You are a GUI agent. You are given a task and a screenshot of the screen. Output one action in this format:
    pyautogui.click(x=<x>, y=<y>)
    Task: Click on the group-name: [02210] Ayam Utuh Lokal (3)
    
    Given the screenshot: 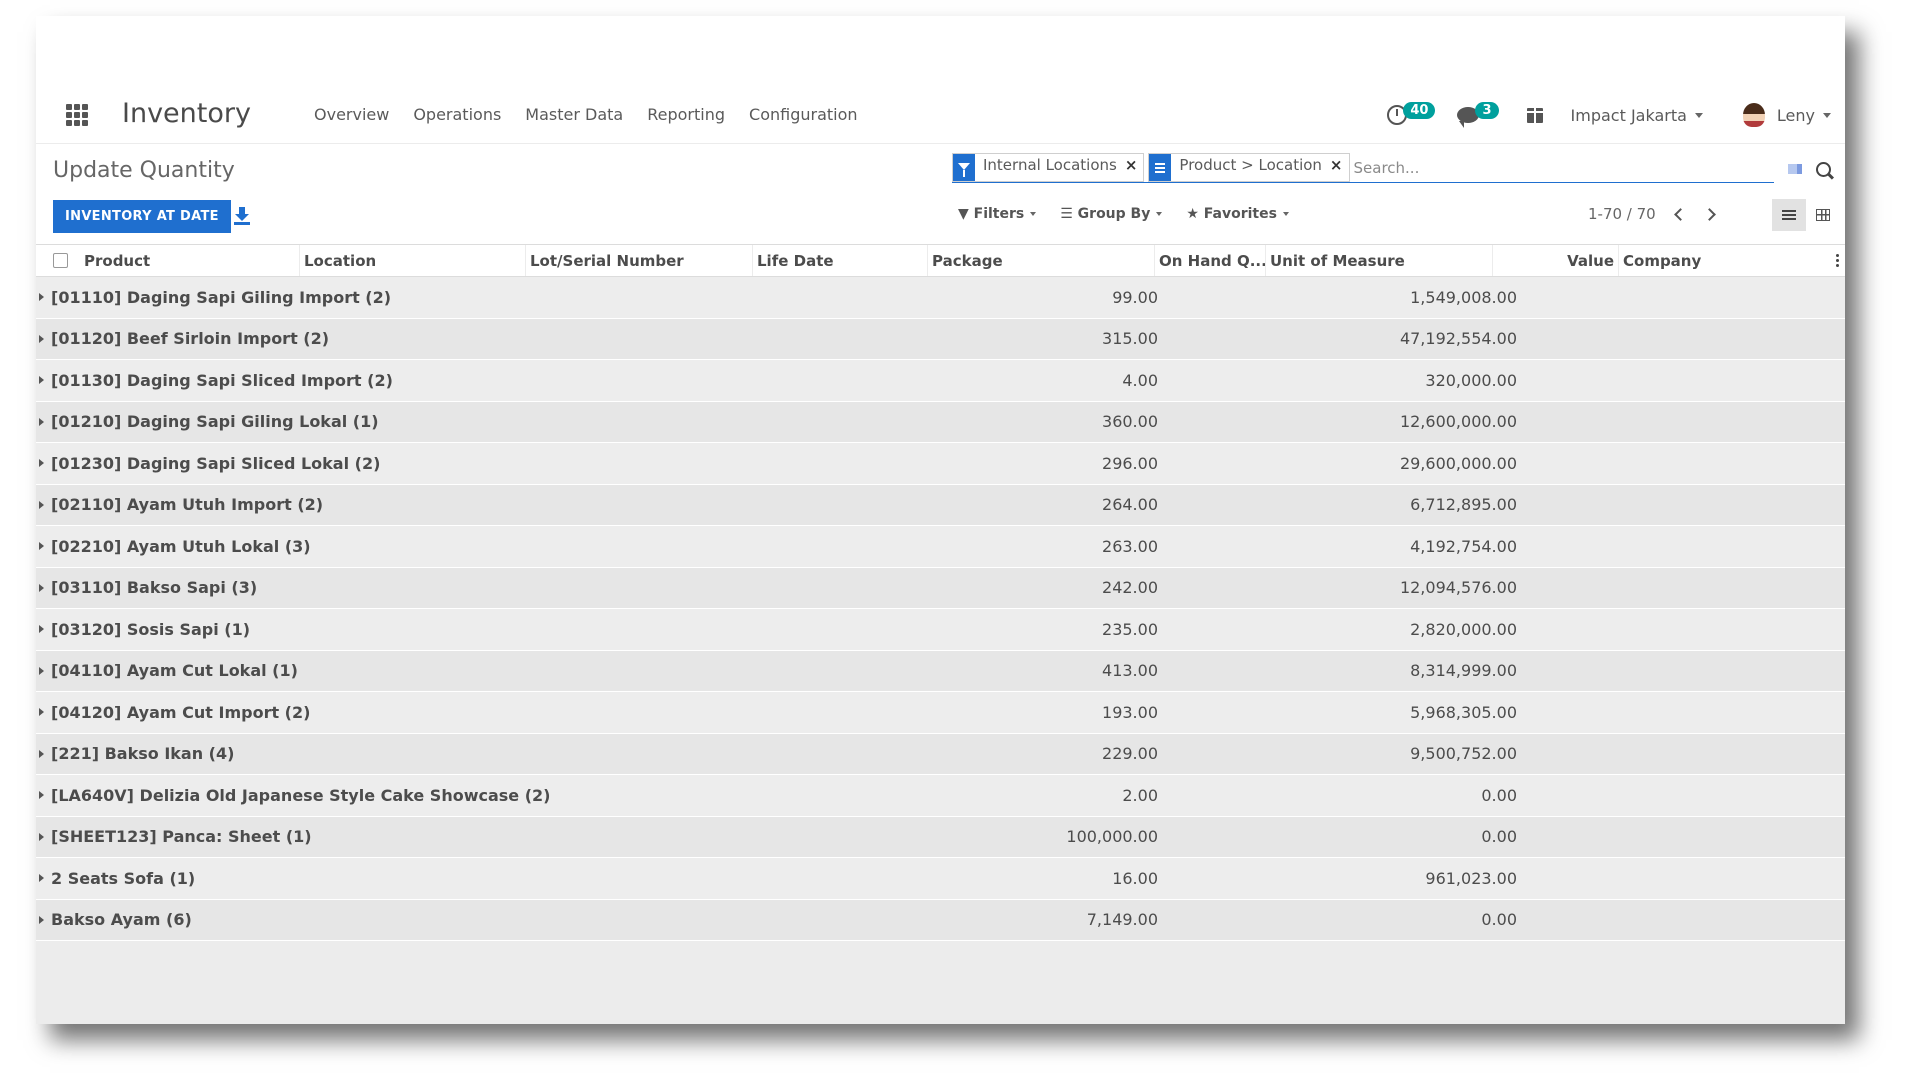 What is the action you would take?
    pyautogui.click(x=181, y=546)
    